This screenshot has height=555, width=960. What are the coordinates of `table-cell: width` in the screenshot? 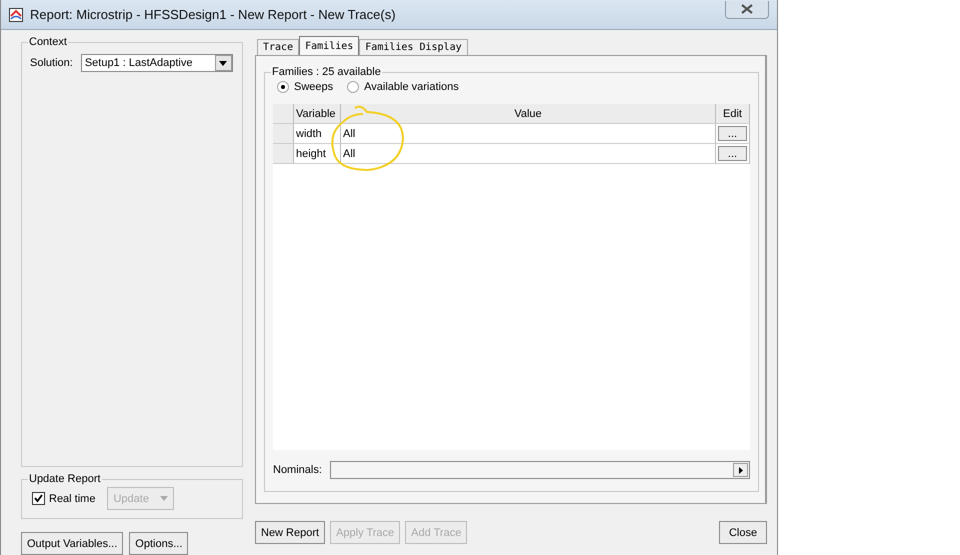 It's located at (317, 134).